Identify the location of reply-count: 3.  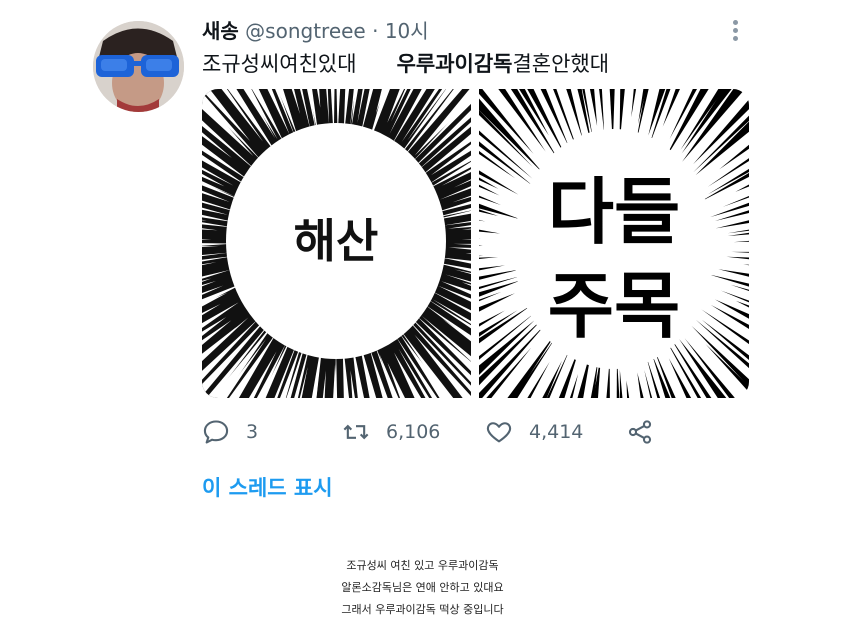
(252, 432).